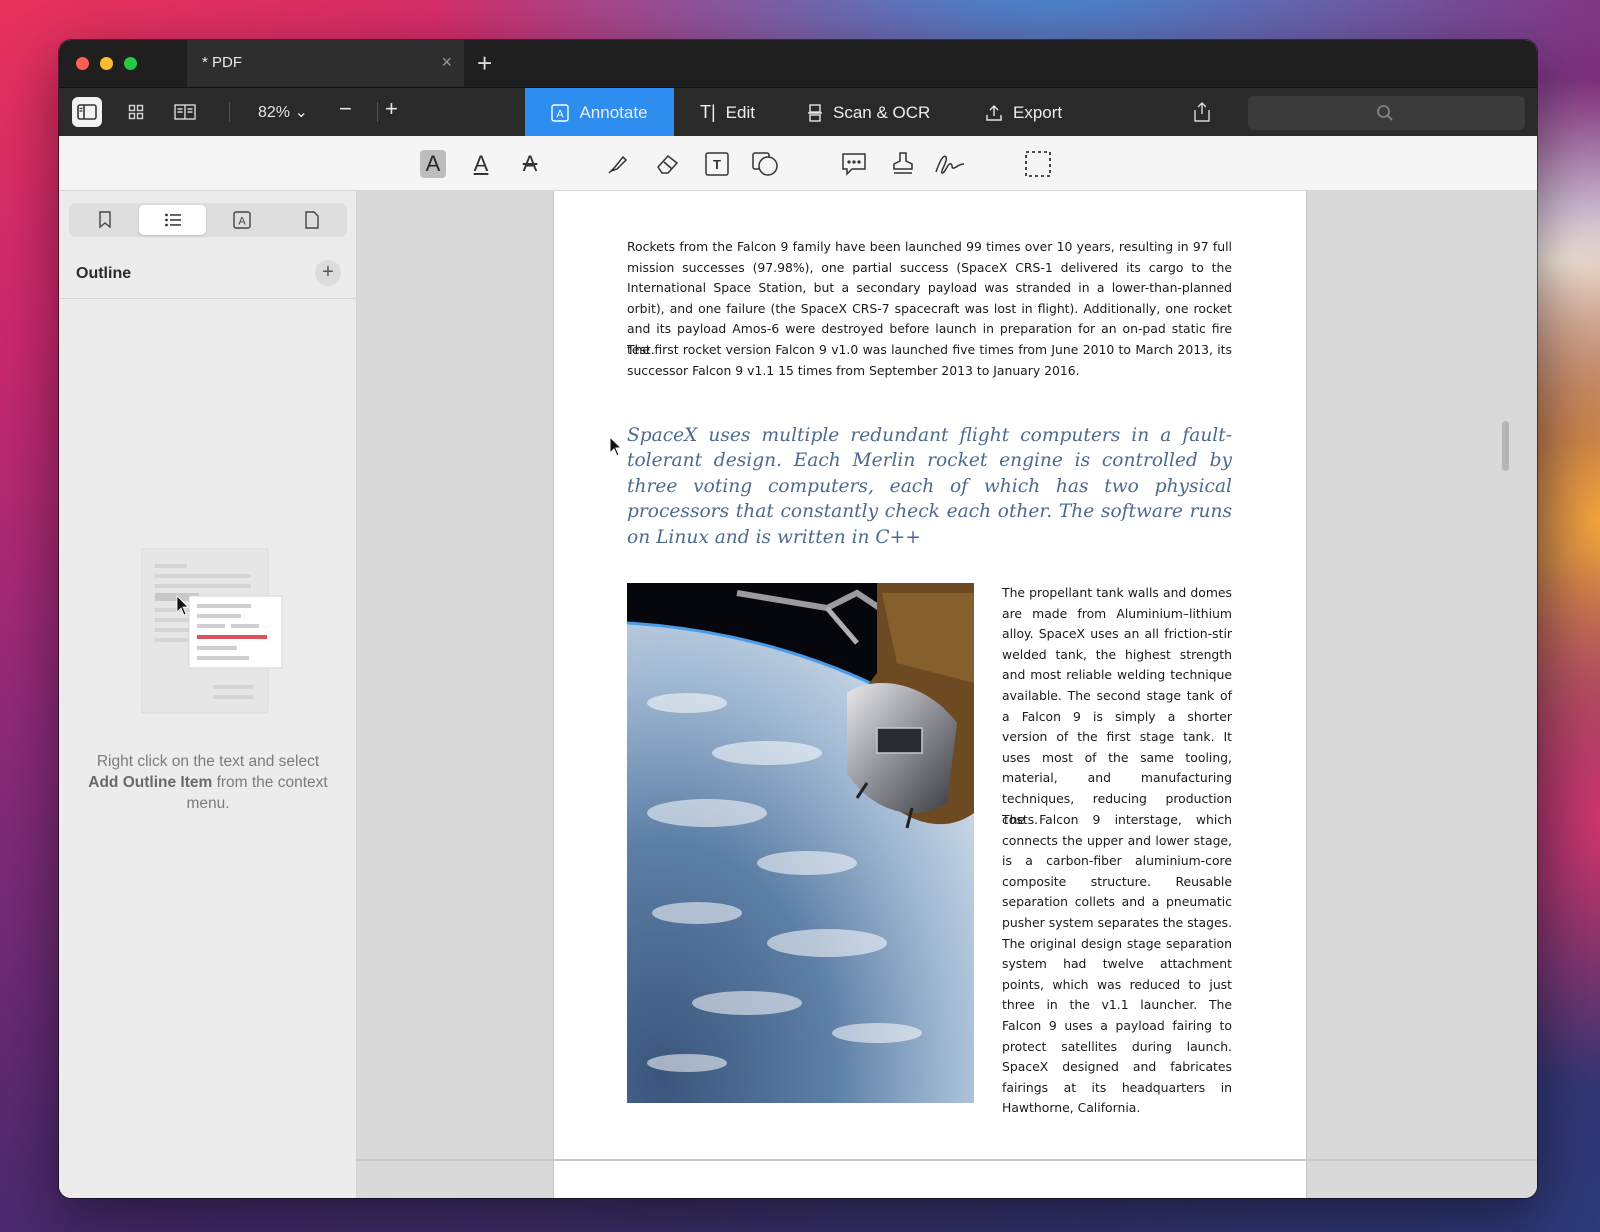 The image size is (1600, 1232). I want to click on new-tab-icon: +, so click(484, 63).